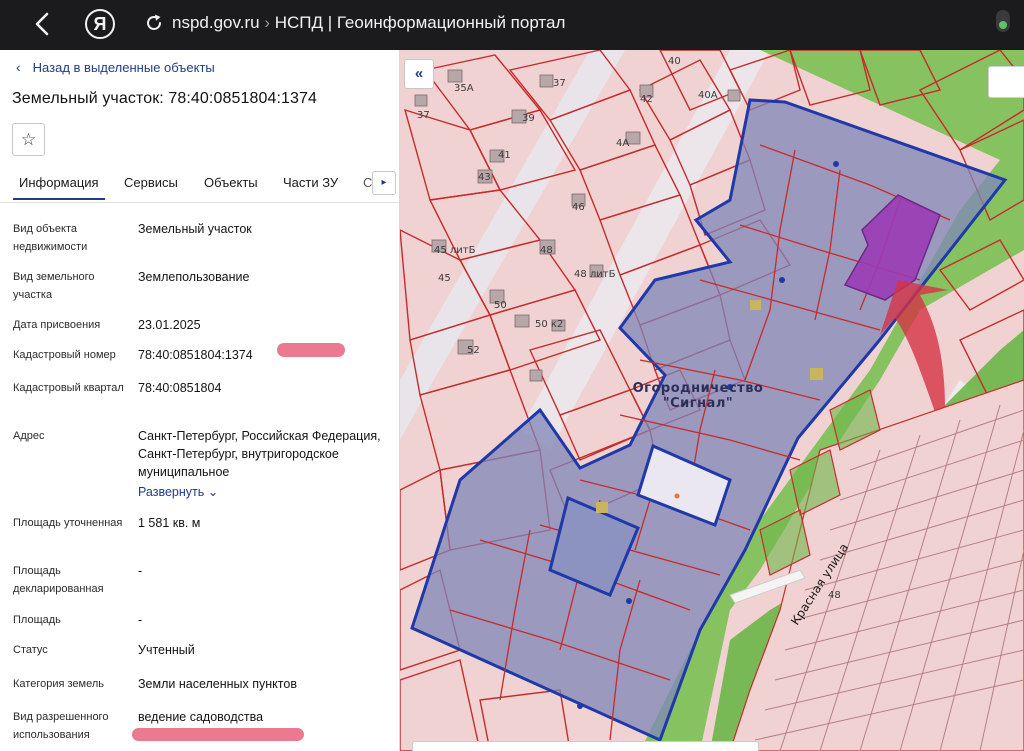 Image resolution: width=1024 pixels, height=751 pixels. I want to click on chevron-left-icon: ‹, so click(18, 67).